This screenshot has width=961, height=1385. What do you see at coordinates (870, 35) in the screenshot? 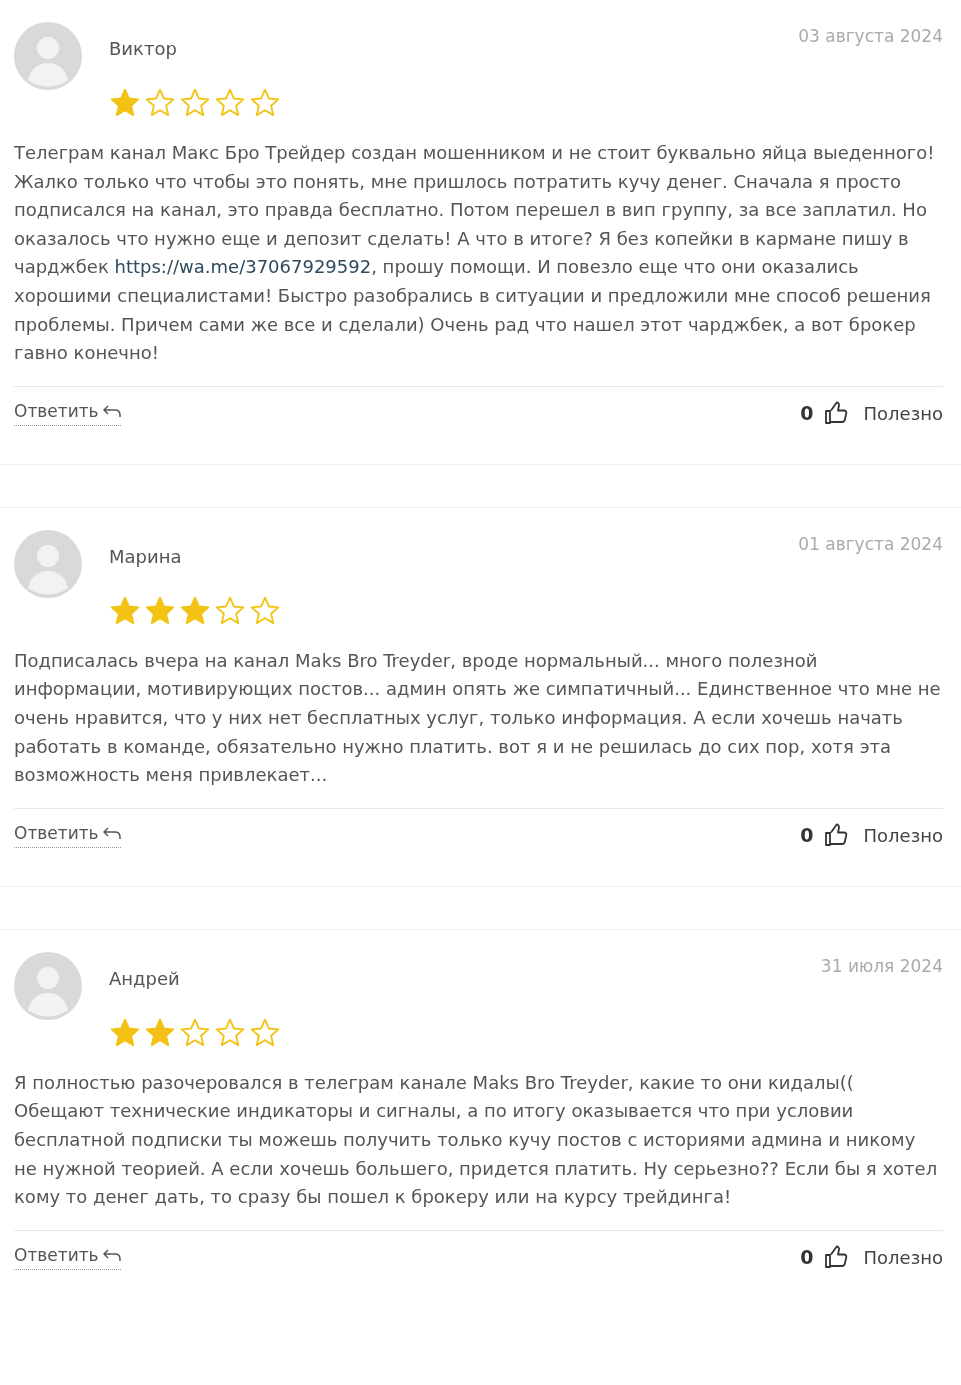
I see `review-date: 03 августа 2024` at bounding box center [870, 35].